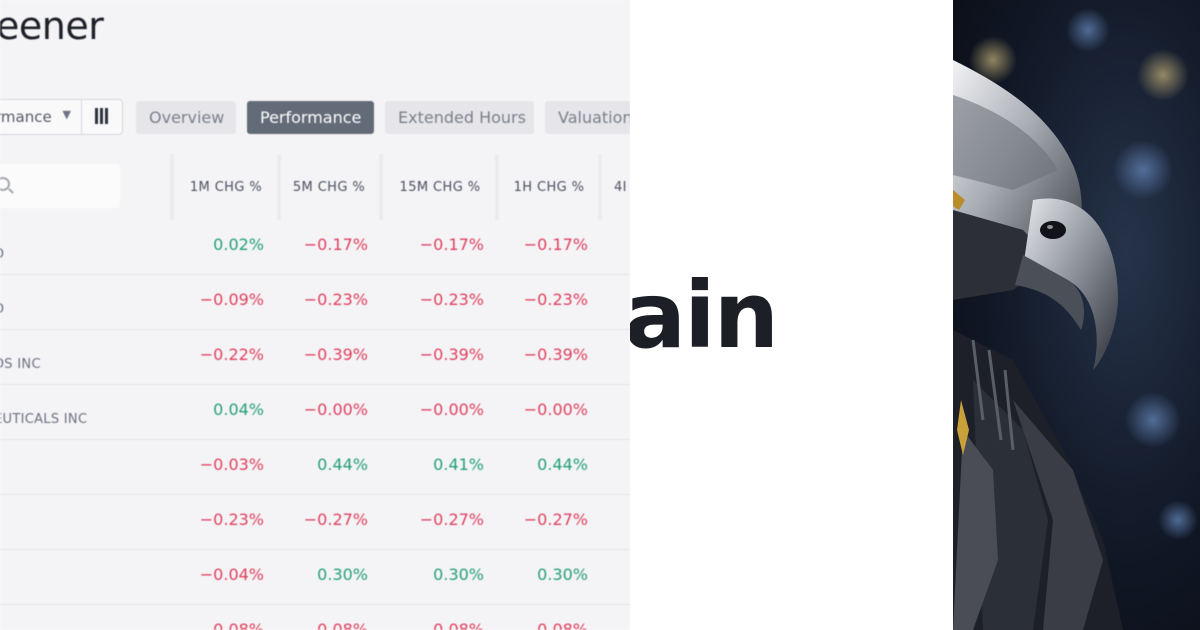 The width and height of the screenshot is (1200, 630). I want to click on columns-icon, so click(102, 116).